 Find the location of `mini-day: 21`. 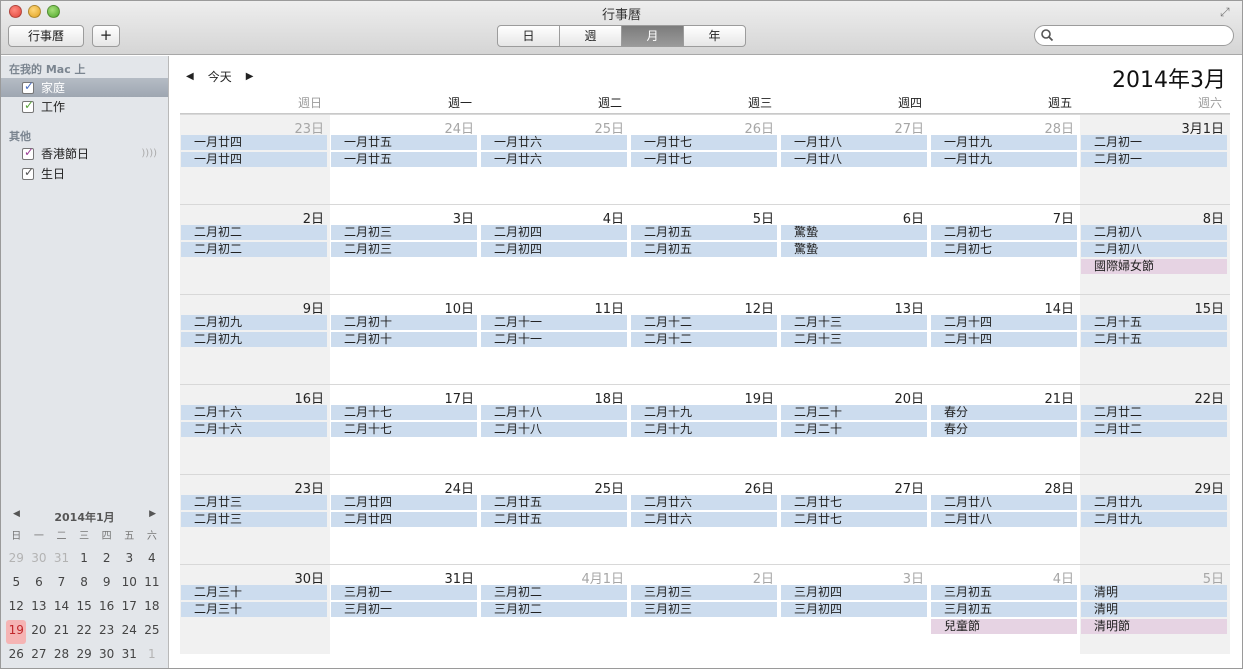

mini-day: 21 is located at coordinates (61, 632).